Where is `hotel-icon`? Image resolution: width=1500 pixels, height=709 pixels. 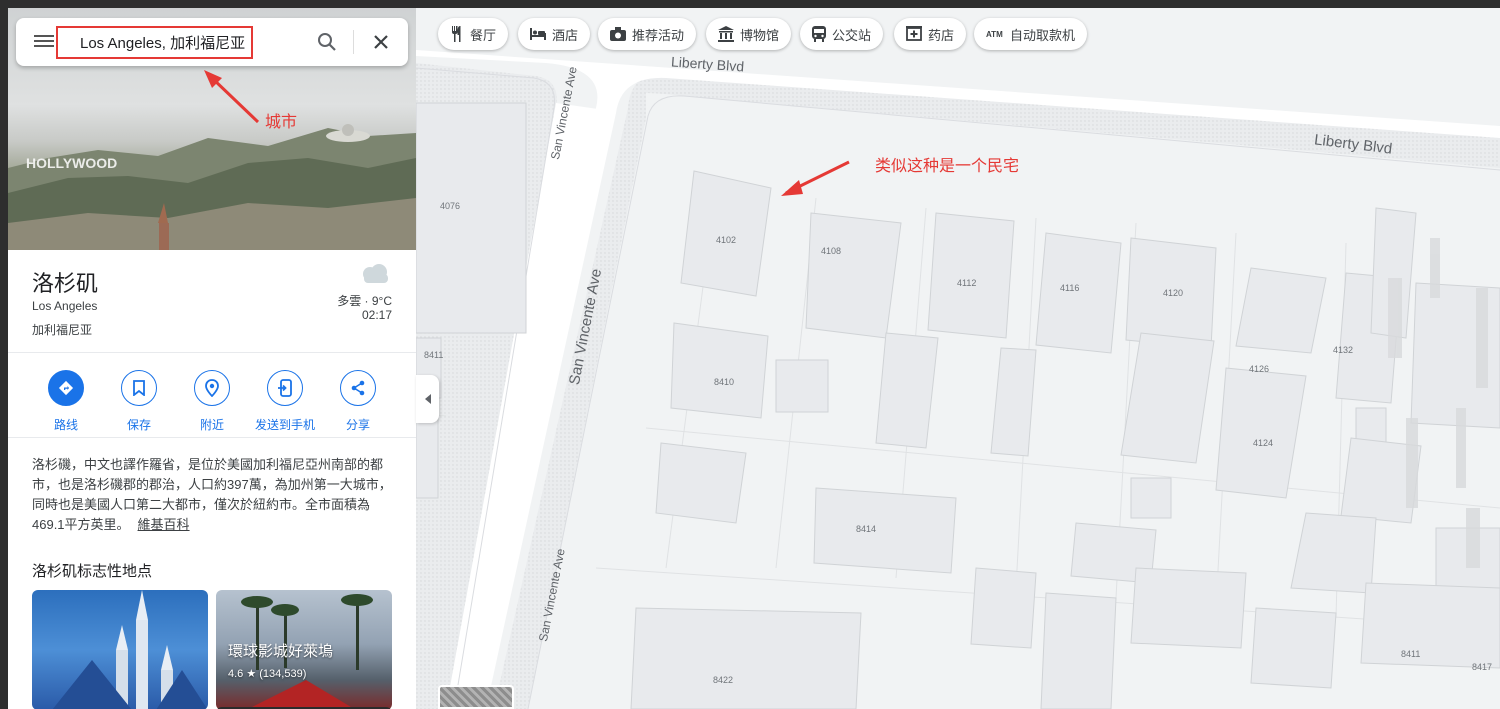 hotel-icon is located at coordinates (538, 34).